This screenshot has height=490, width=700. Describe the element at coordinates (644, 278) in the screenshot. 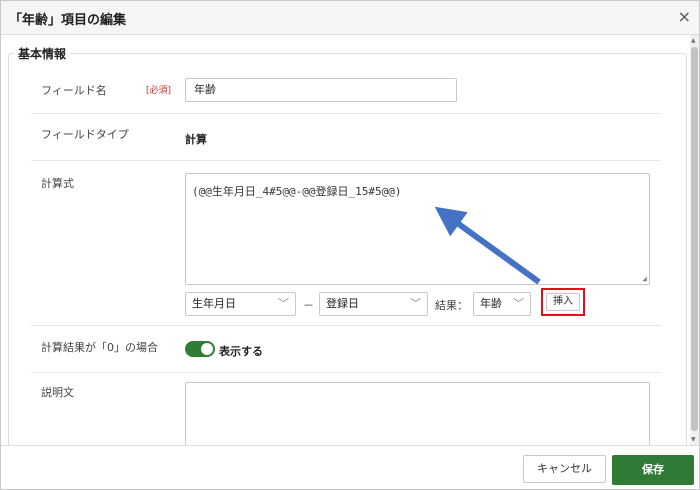

I see `resize-handle-icon: ◢` at that location.